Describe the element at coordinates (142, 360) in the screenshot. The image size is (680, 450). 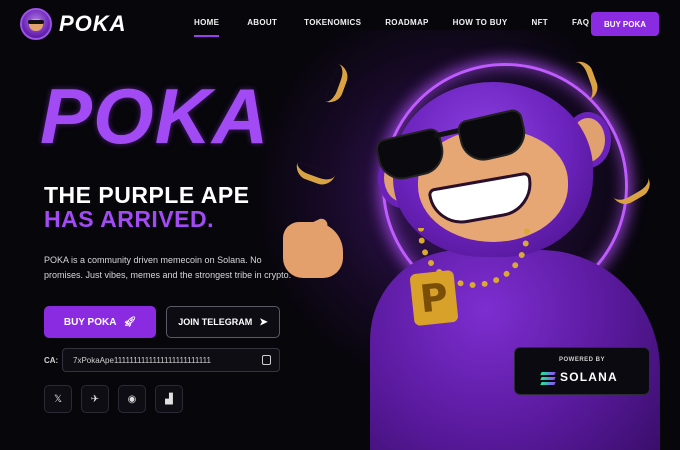
I see `contract-address-value: 7xPokaApe1111111111111111111111111` at that location.